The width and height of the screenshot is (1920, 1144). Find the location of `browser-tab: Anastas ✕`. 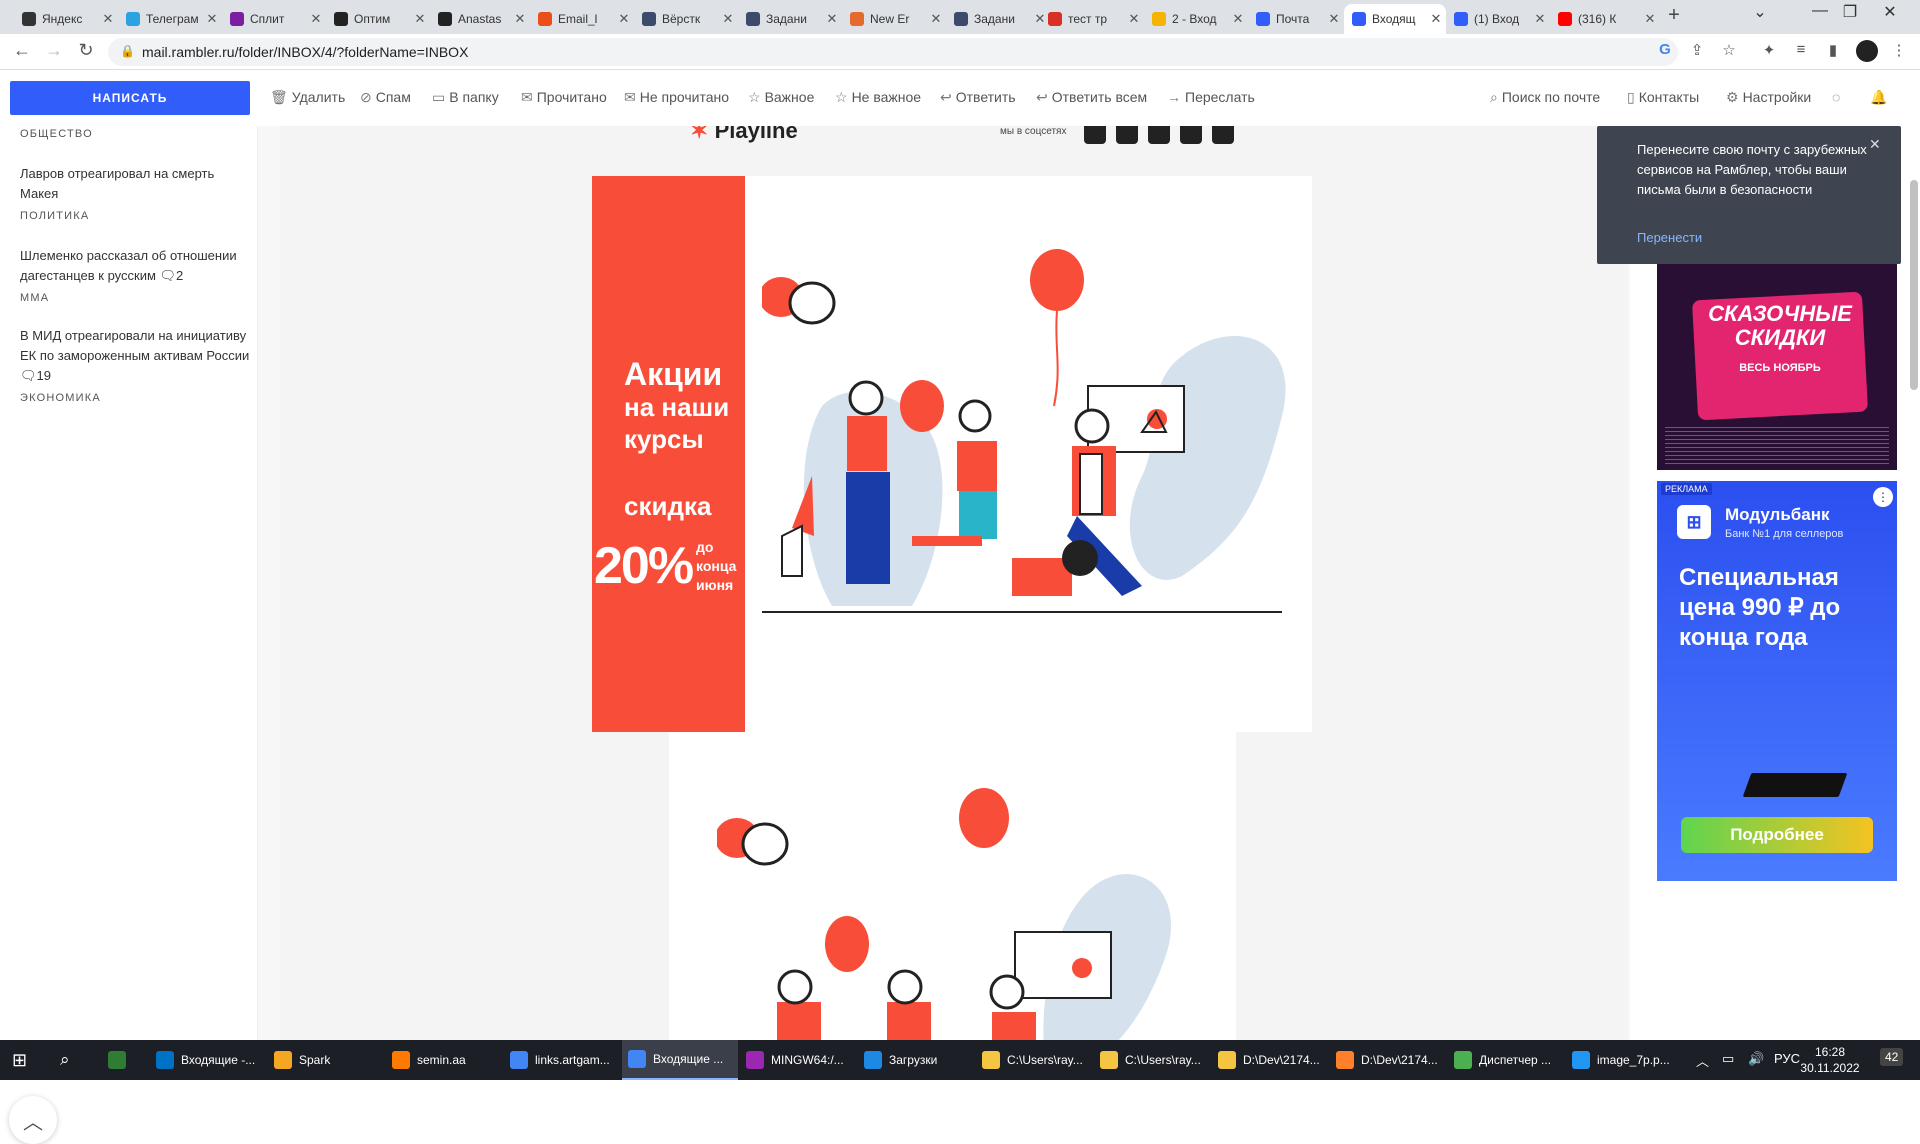

browser-tab: Anastas ✕ is located at coordinates (480, 19).